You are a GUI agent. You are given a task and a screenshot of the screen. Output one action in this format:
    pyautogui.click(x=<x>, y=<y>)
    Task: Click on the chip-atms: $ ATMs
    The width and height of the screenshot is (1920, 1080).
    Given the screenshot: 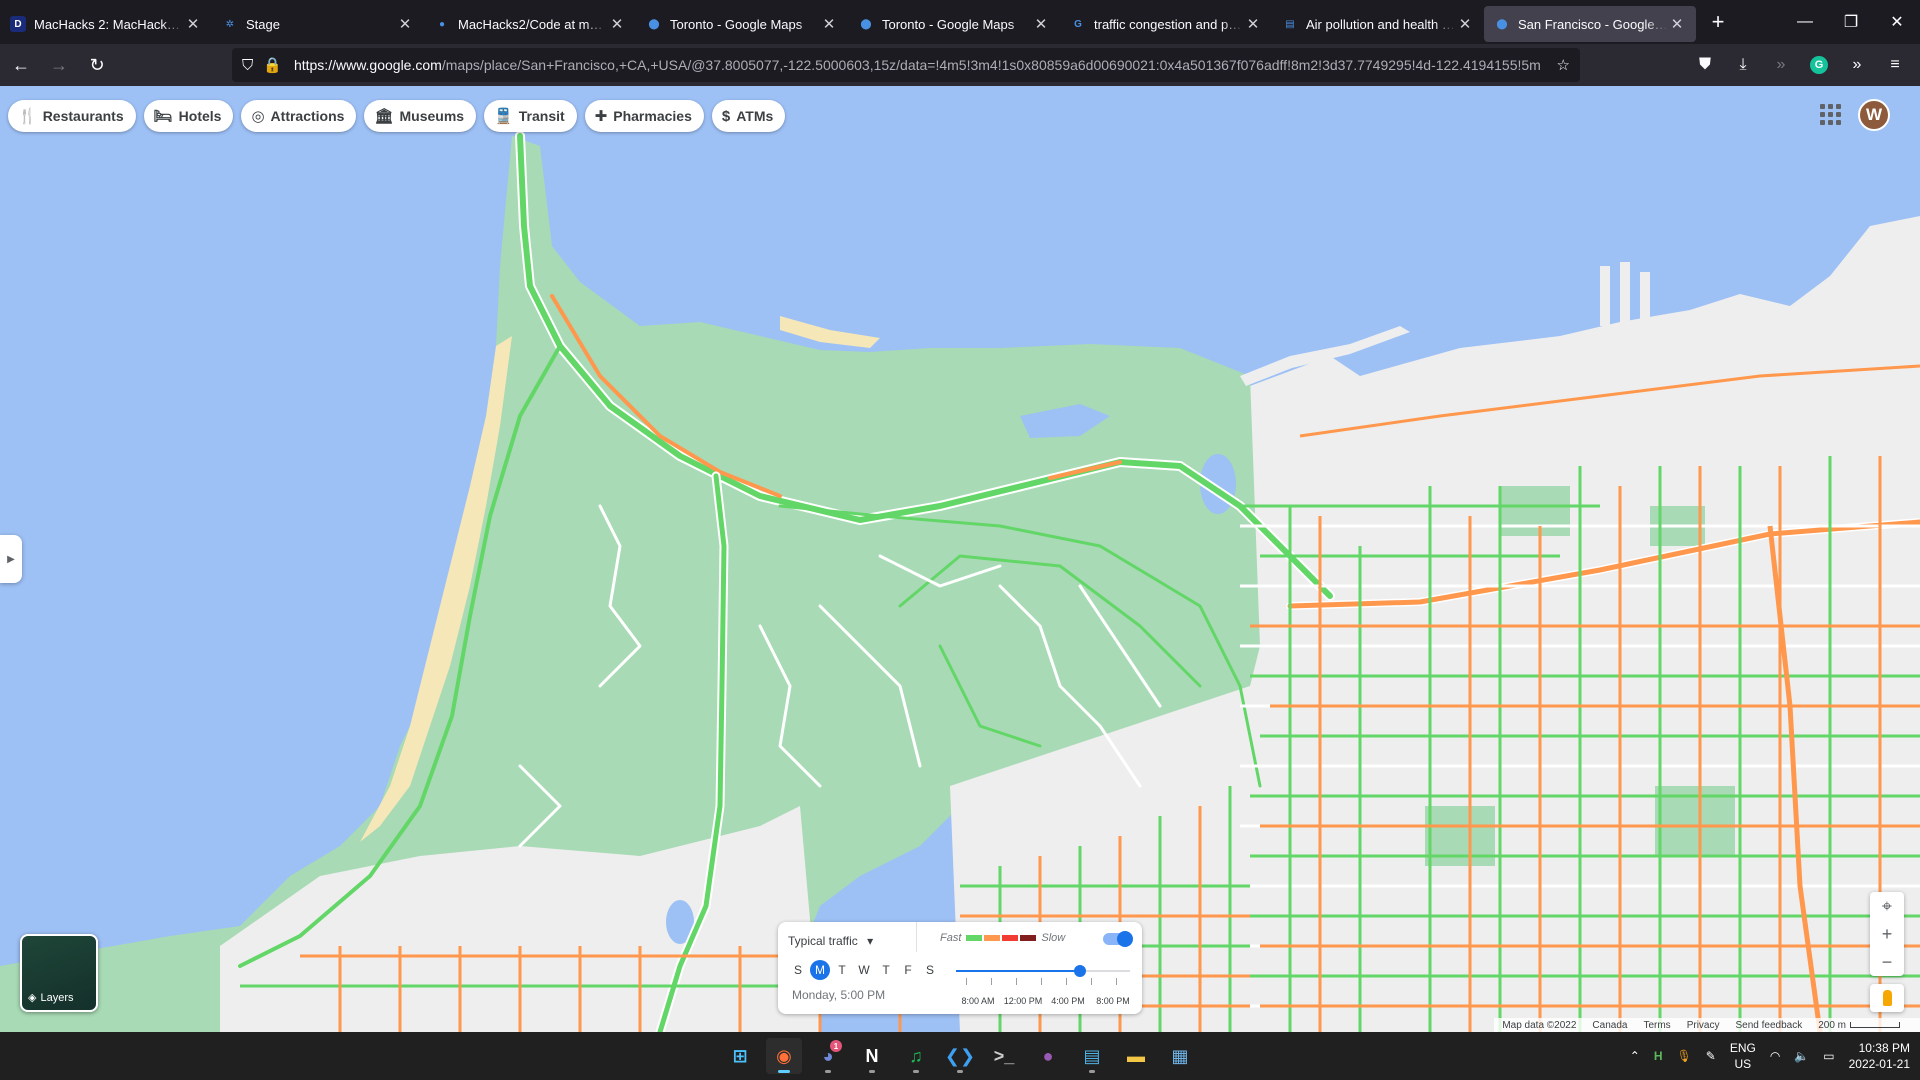 What is the action you would take?
    pyautogui.click(x=748, y=116)
    